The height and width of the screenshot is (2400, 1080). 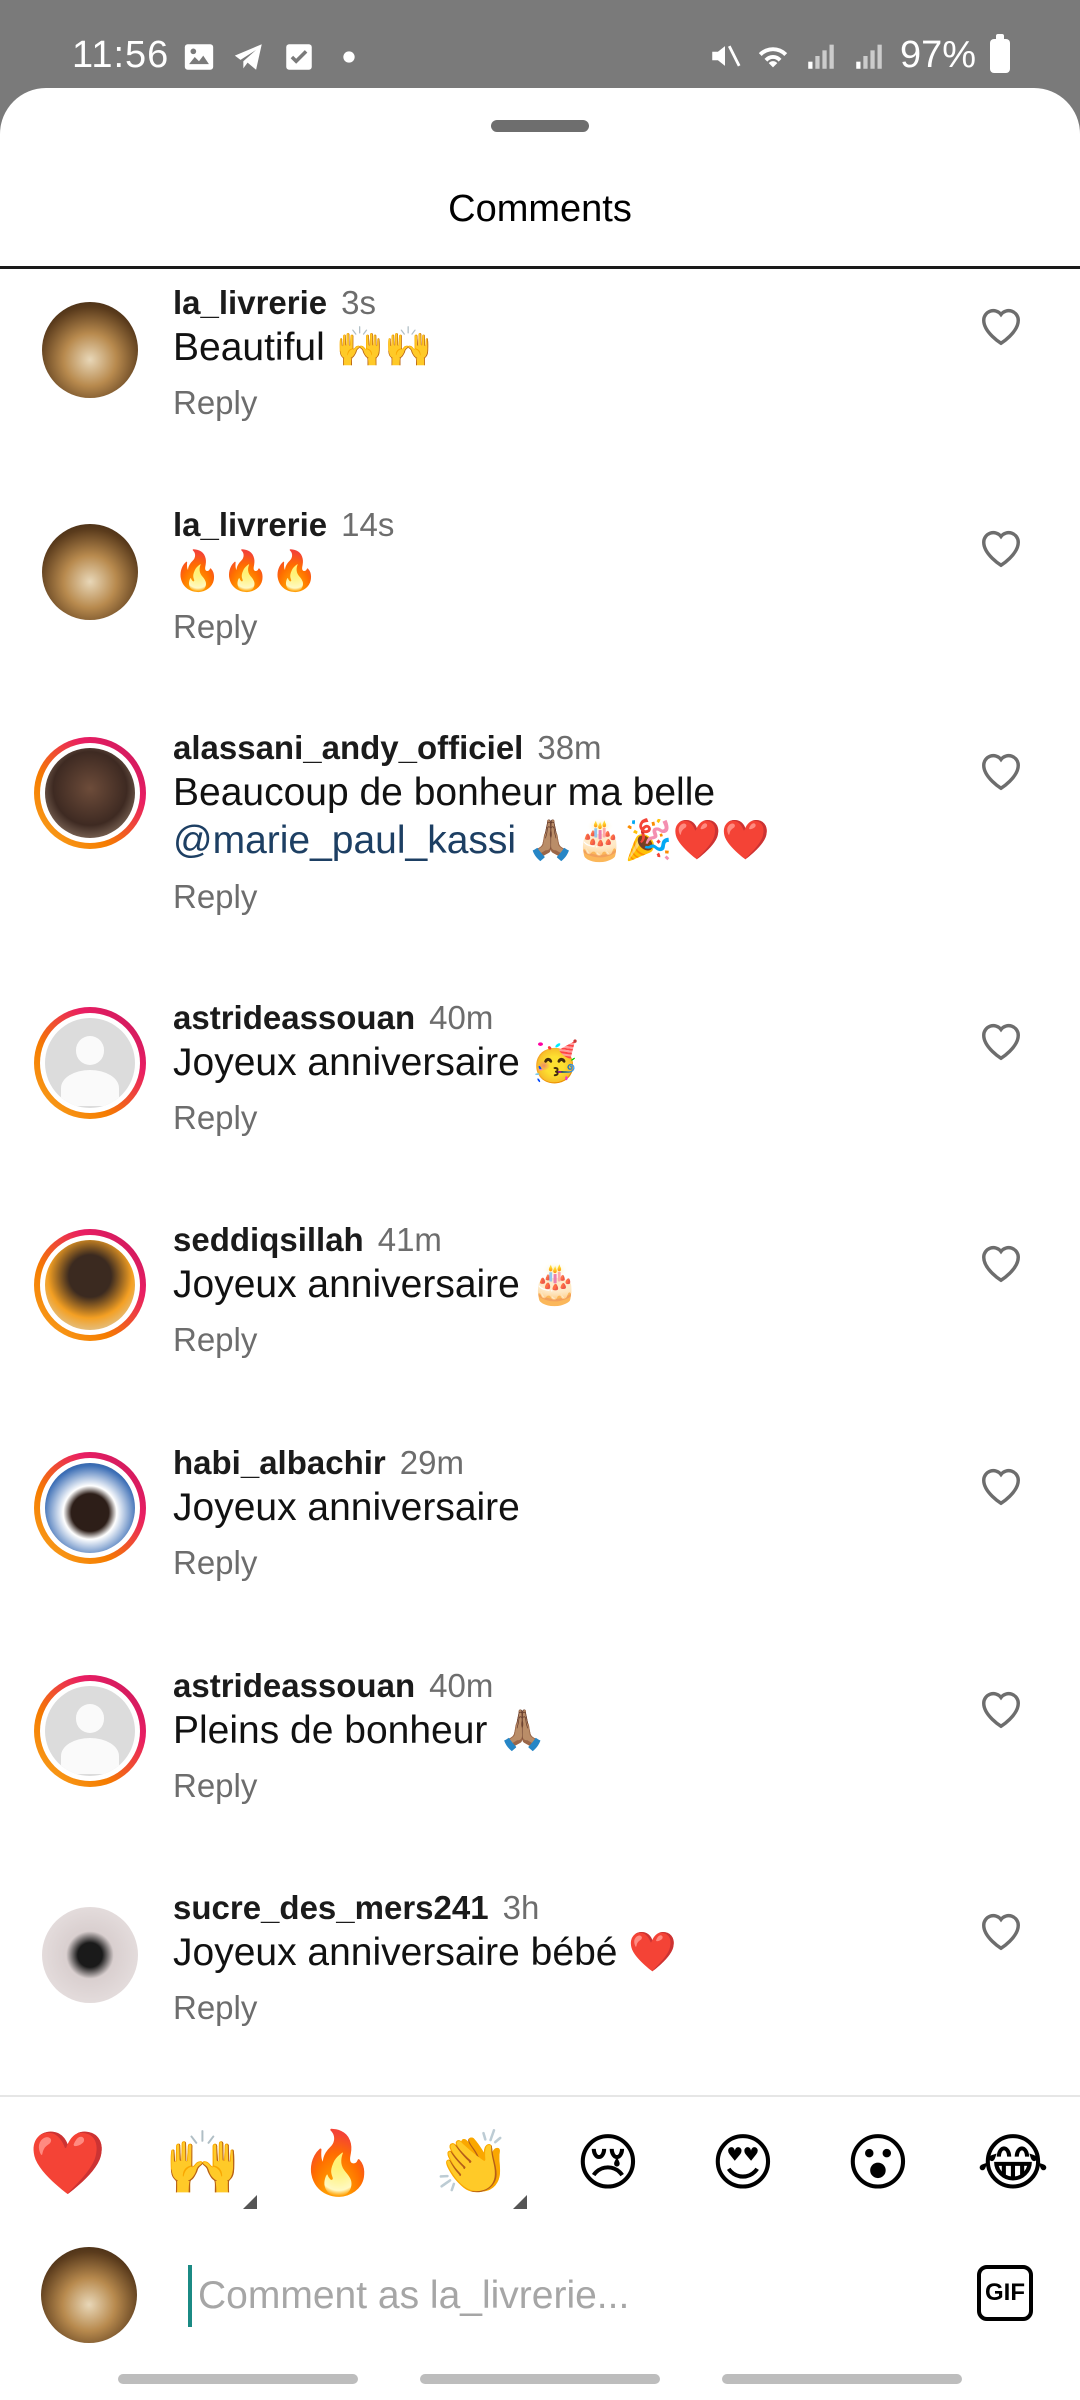 What do you see at coordinates (360, 1730) in the screenshot?
I see `comment-text: Pleins de bonheur 🙏🏽` at bounding box center [360, 1730].